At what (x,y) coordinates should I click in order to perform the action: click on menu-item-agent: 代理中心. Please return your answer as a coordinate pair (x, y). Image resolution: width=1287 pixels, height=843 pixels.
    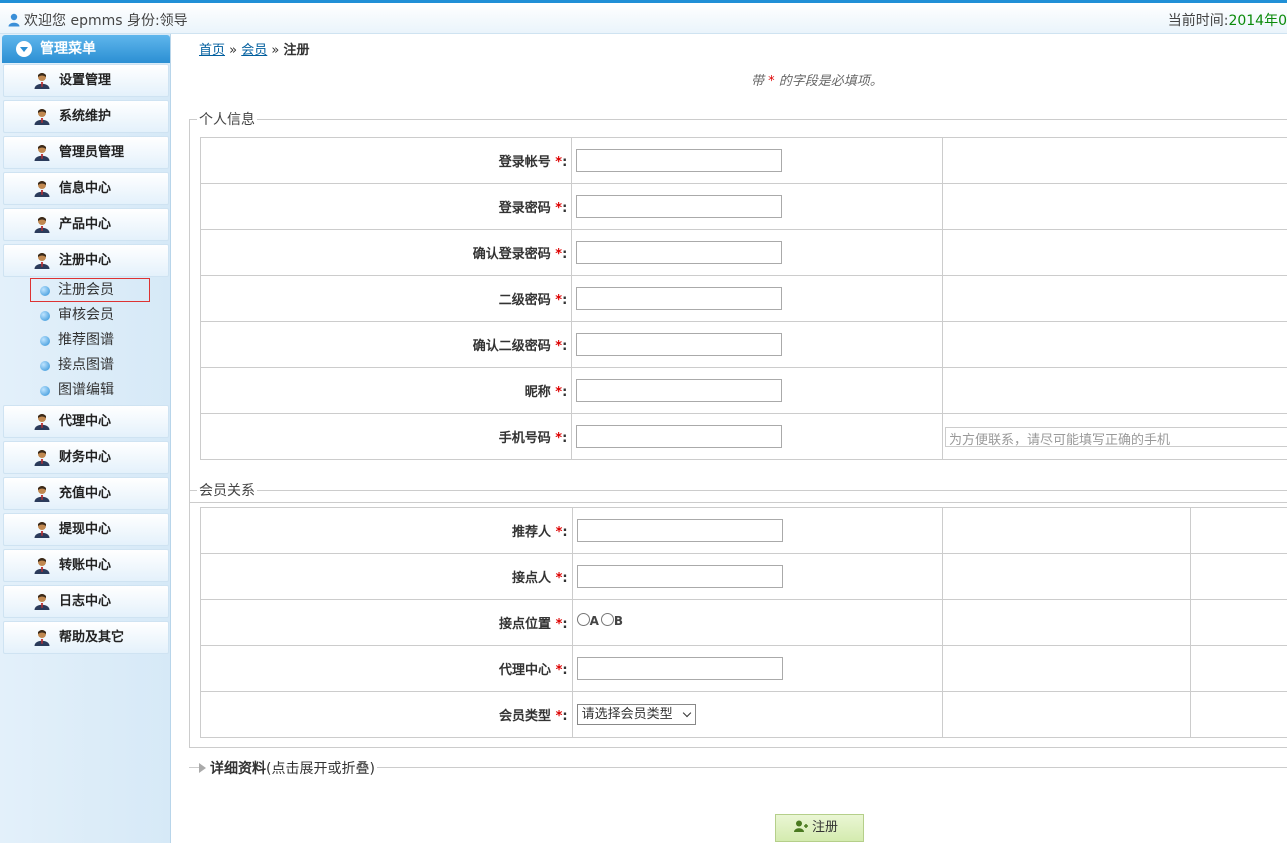
    Looking at the image, I should click on (86, 421).